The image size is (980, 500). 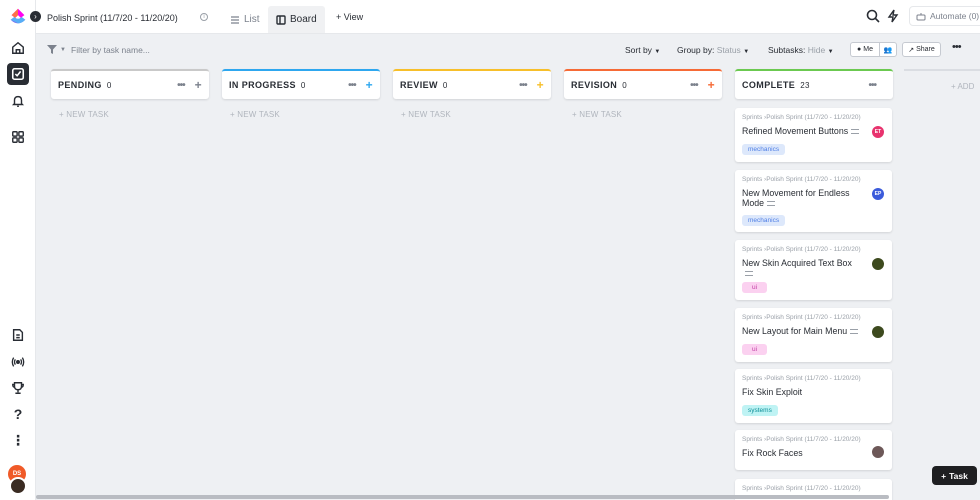 I want to click on new-task-floating-button: + Task, so click(x=954, y=475).